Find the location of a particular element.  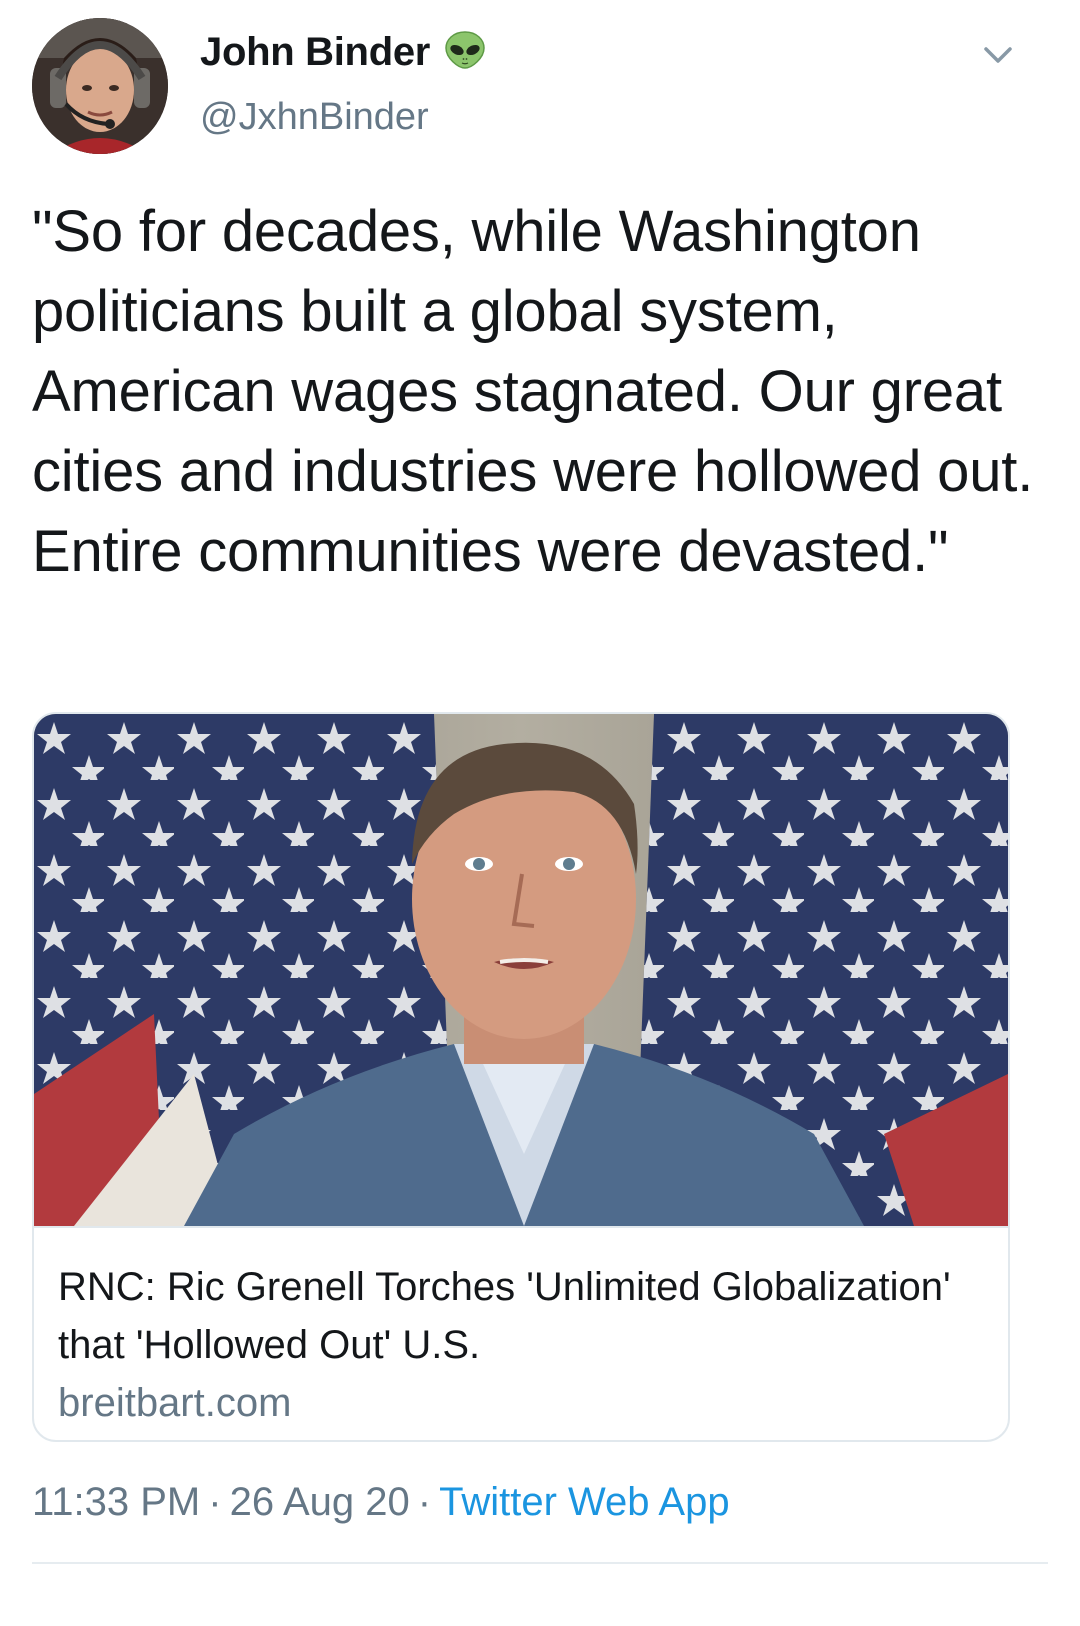

link-preview-domain: breitbart.com is located at coordinates (175, 1403).